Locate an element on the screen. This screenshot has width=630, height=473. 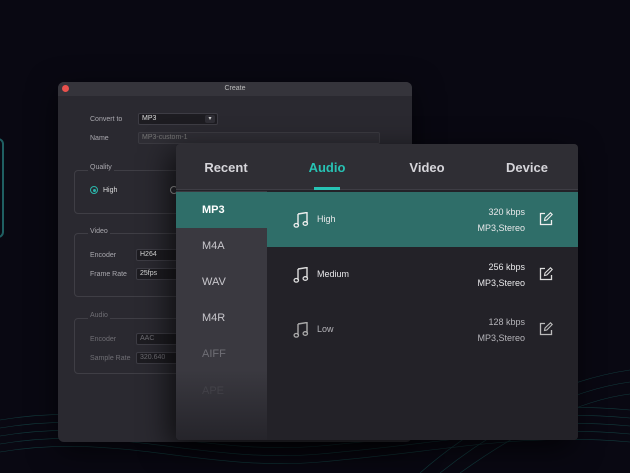
quality-high-label: High is located at coordinates (110, 190).